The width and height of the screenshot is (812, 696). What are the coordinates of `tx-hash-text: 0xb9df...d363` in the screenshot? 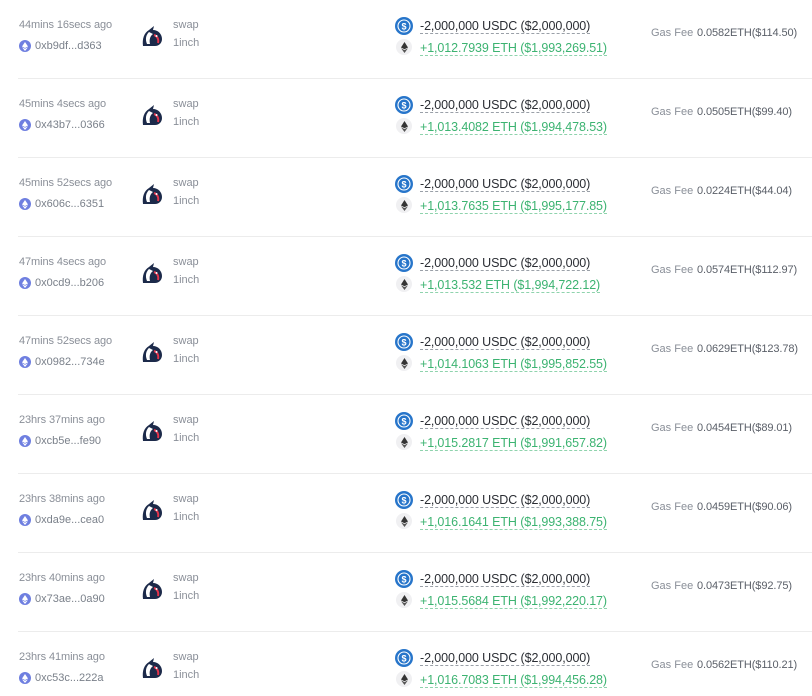 It's located at (68, 46).